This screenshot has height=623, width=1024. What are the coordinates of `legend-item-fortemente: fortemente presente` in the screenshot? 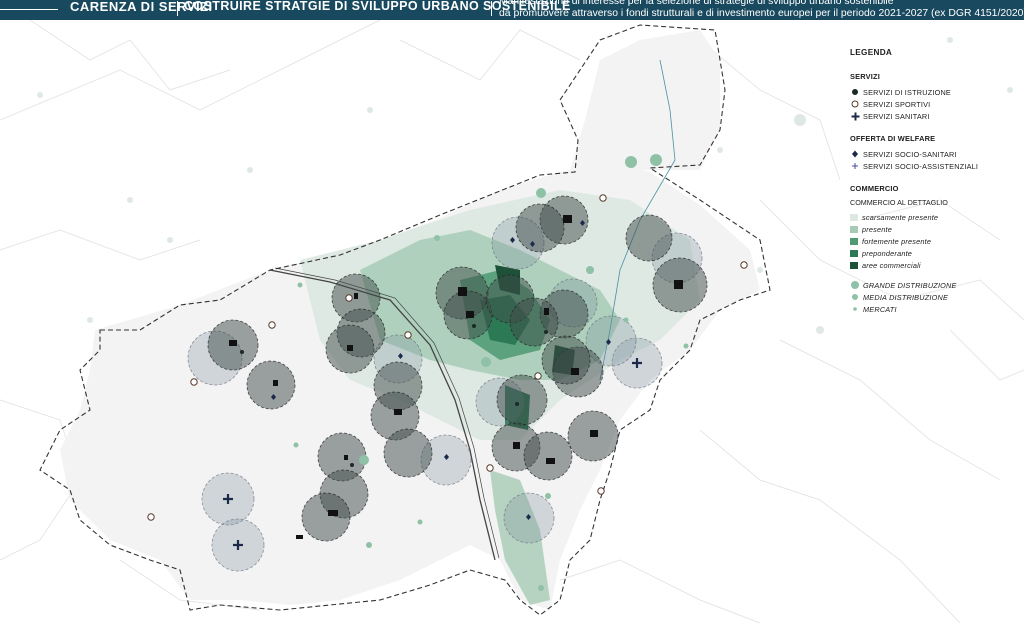 It's located at (935, 241).